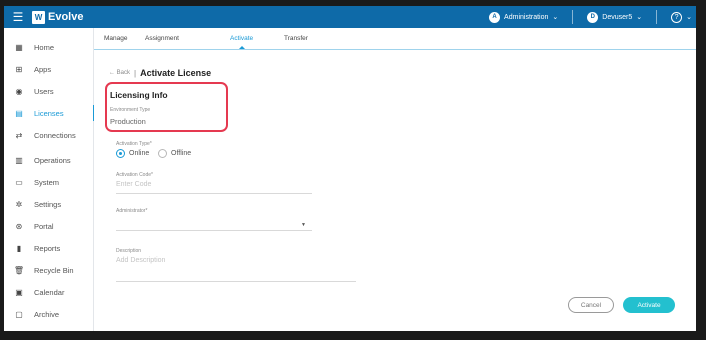  I want to click on grid-icon: ▦, so click(19, 47).